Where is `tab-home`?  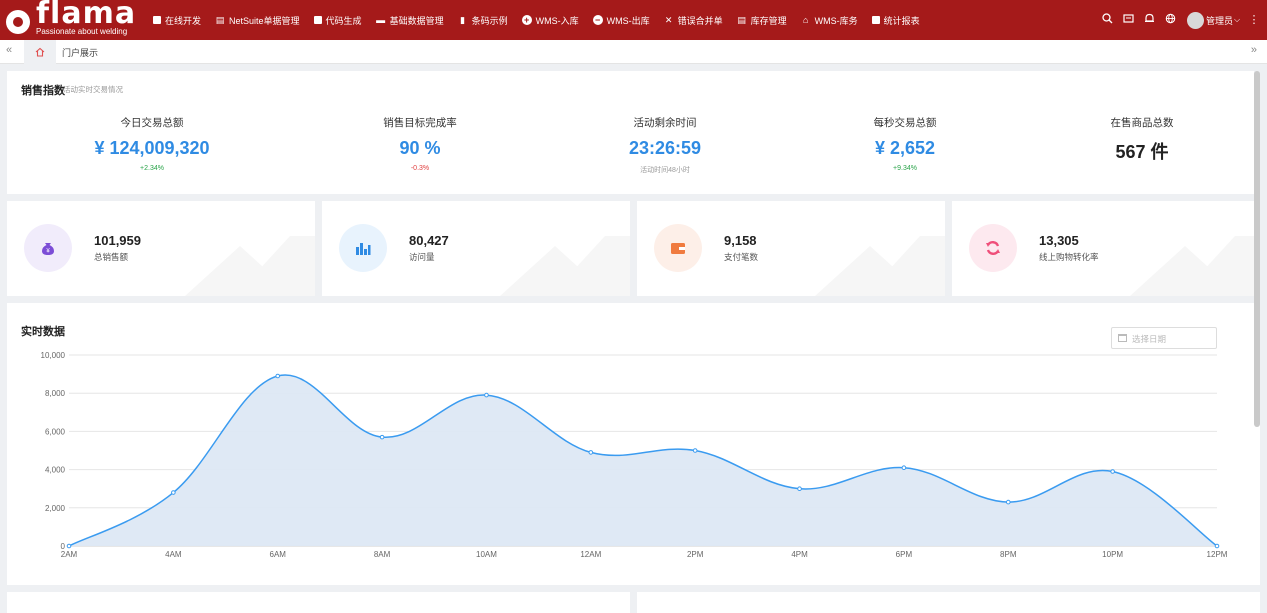 tab-home is located at coordinates (40, 52).